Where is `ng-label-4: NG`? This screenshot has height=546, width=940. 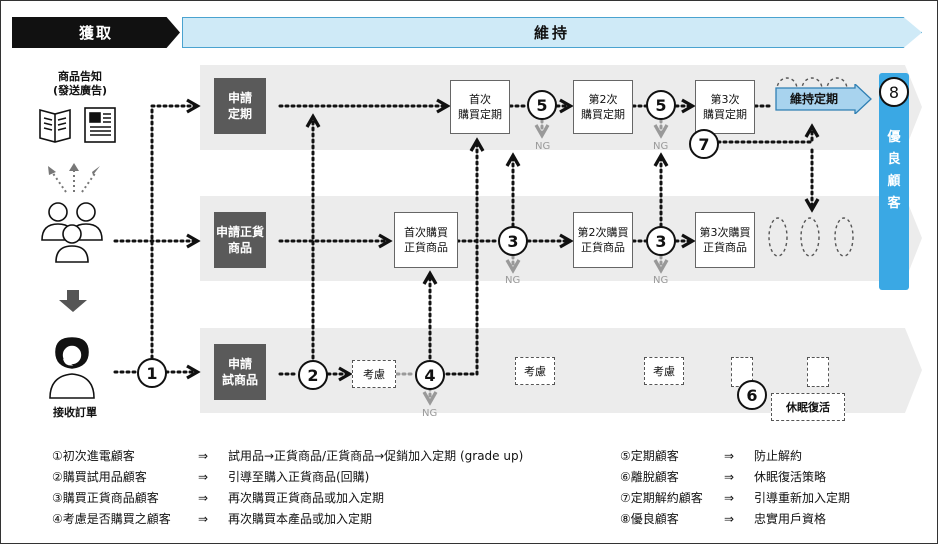
ng-label-4: NG is located at coordinates (661, 280).